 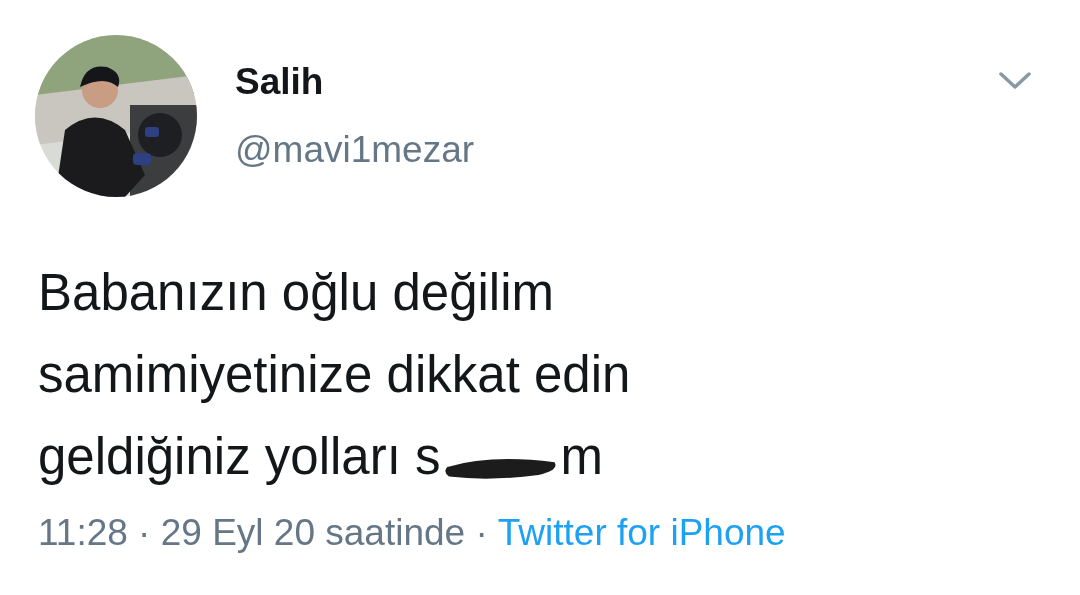 I want to click on chevron-down-icon, so click(x=1015, y=81).